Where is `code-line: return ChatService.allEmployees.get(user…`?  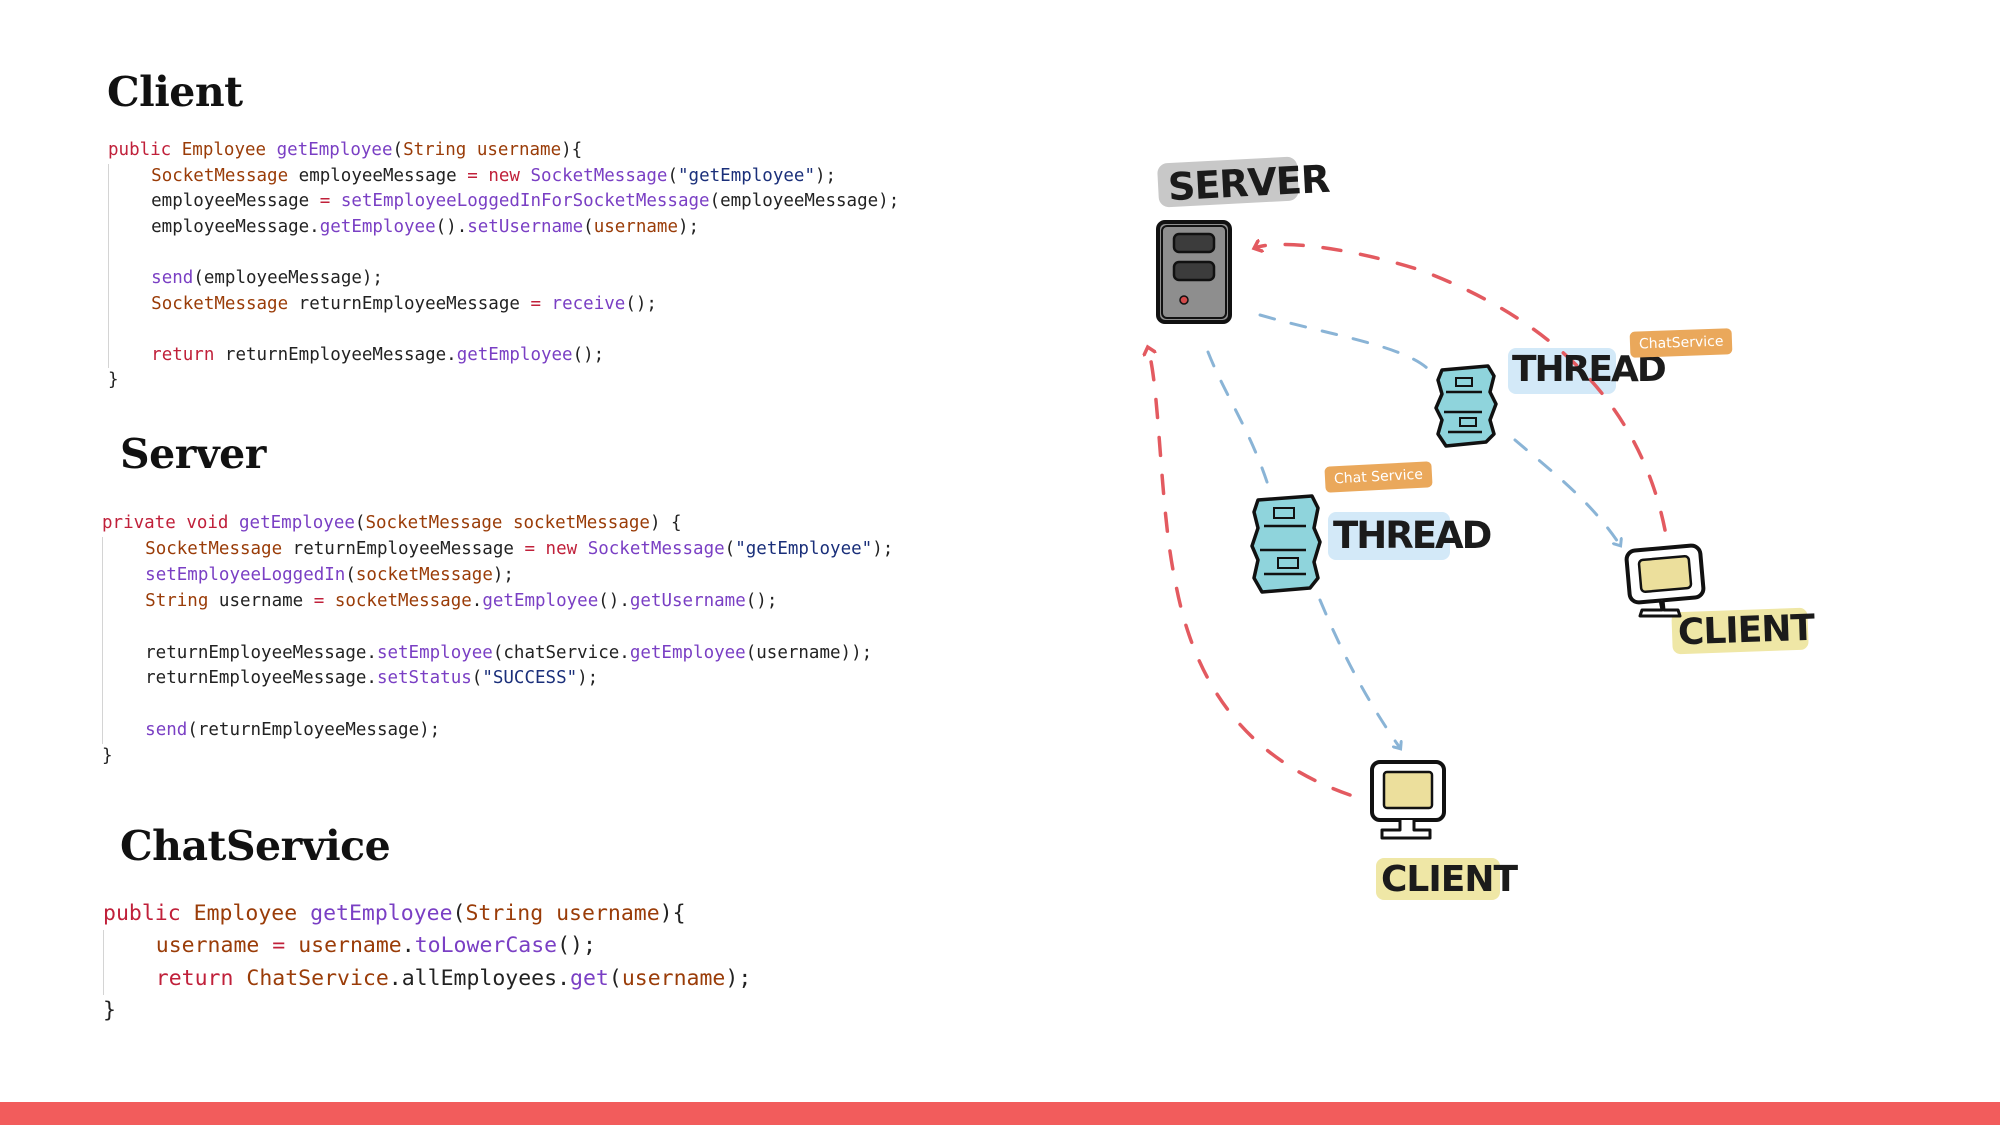
code-line: return ChatService.allEmployees.get(user… is located at coordinates (427, 978).